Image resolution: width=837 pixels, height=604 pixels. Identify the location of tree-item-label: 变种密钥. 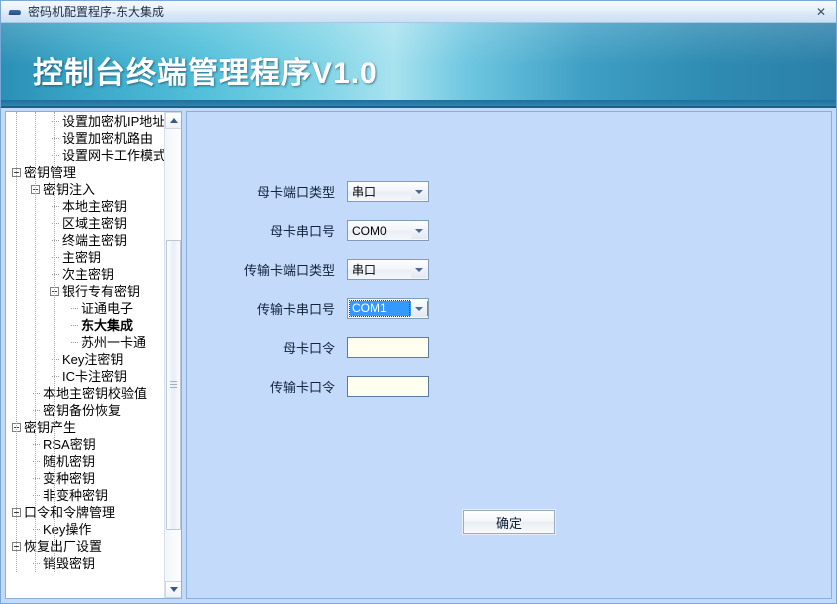
(69, 478).